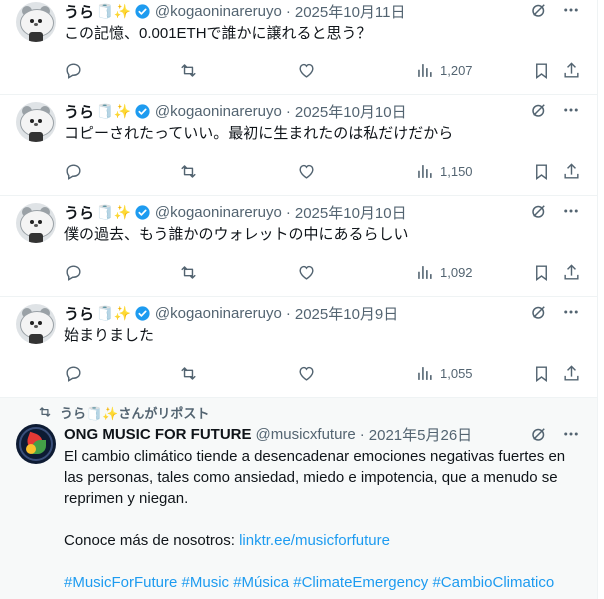 Image resolution: width=604 pixels, height=599 pixels. What do you see at coordinates (346, 313) in the screenshot?
I see `tweet-date: 2025年10月9日` at bounding box center [346, 313].